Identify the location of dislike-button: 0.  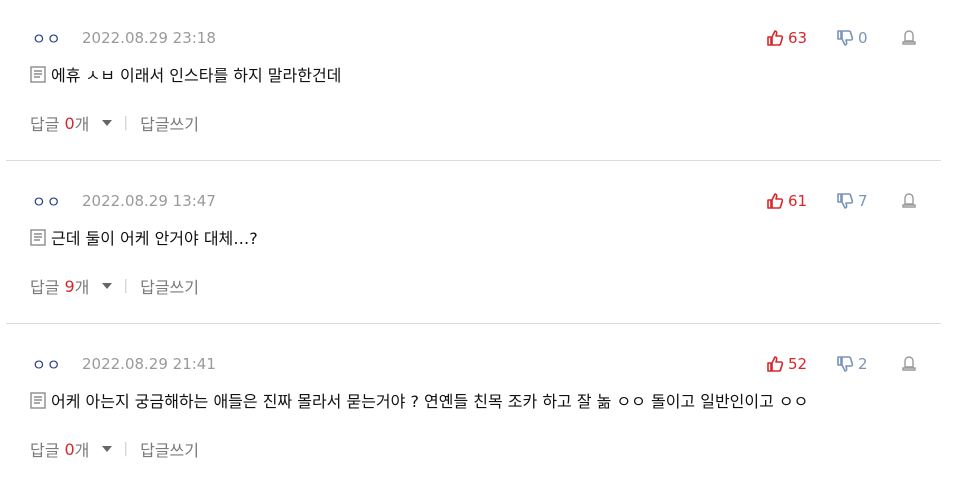
(852, 38).